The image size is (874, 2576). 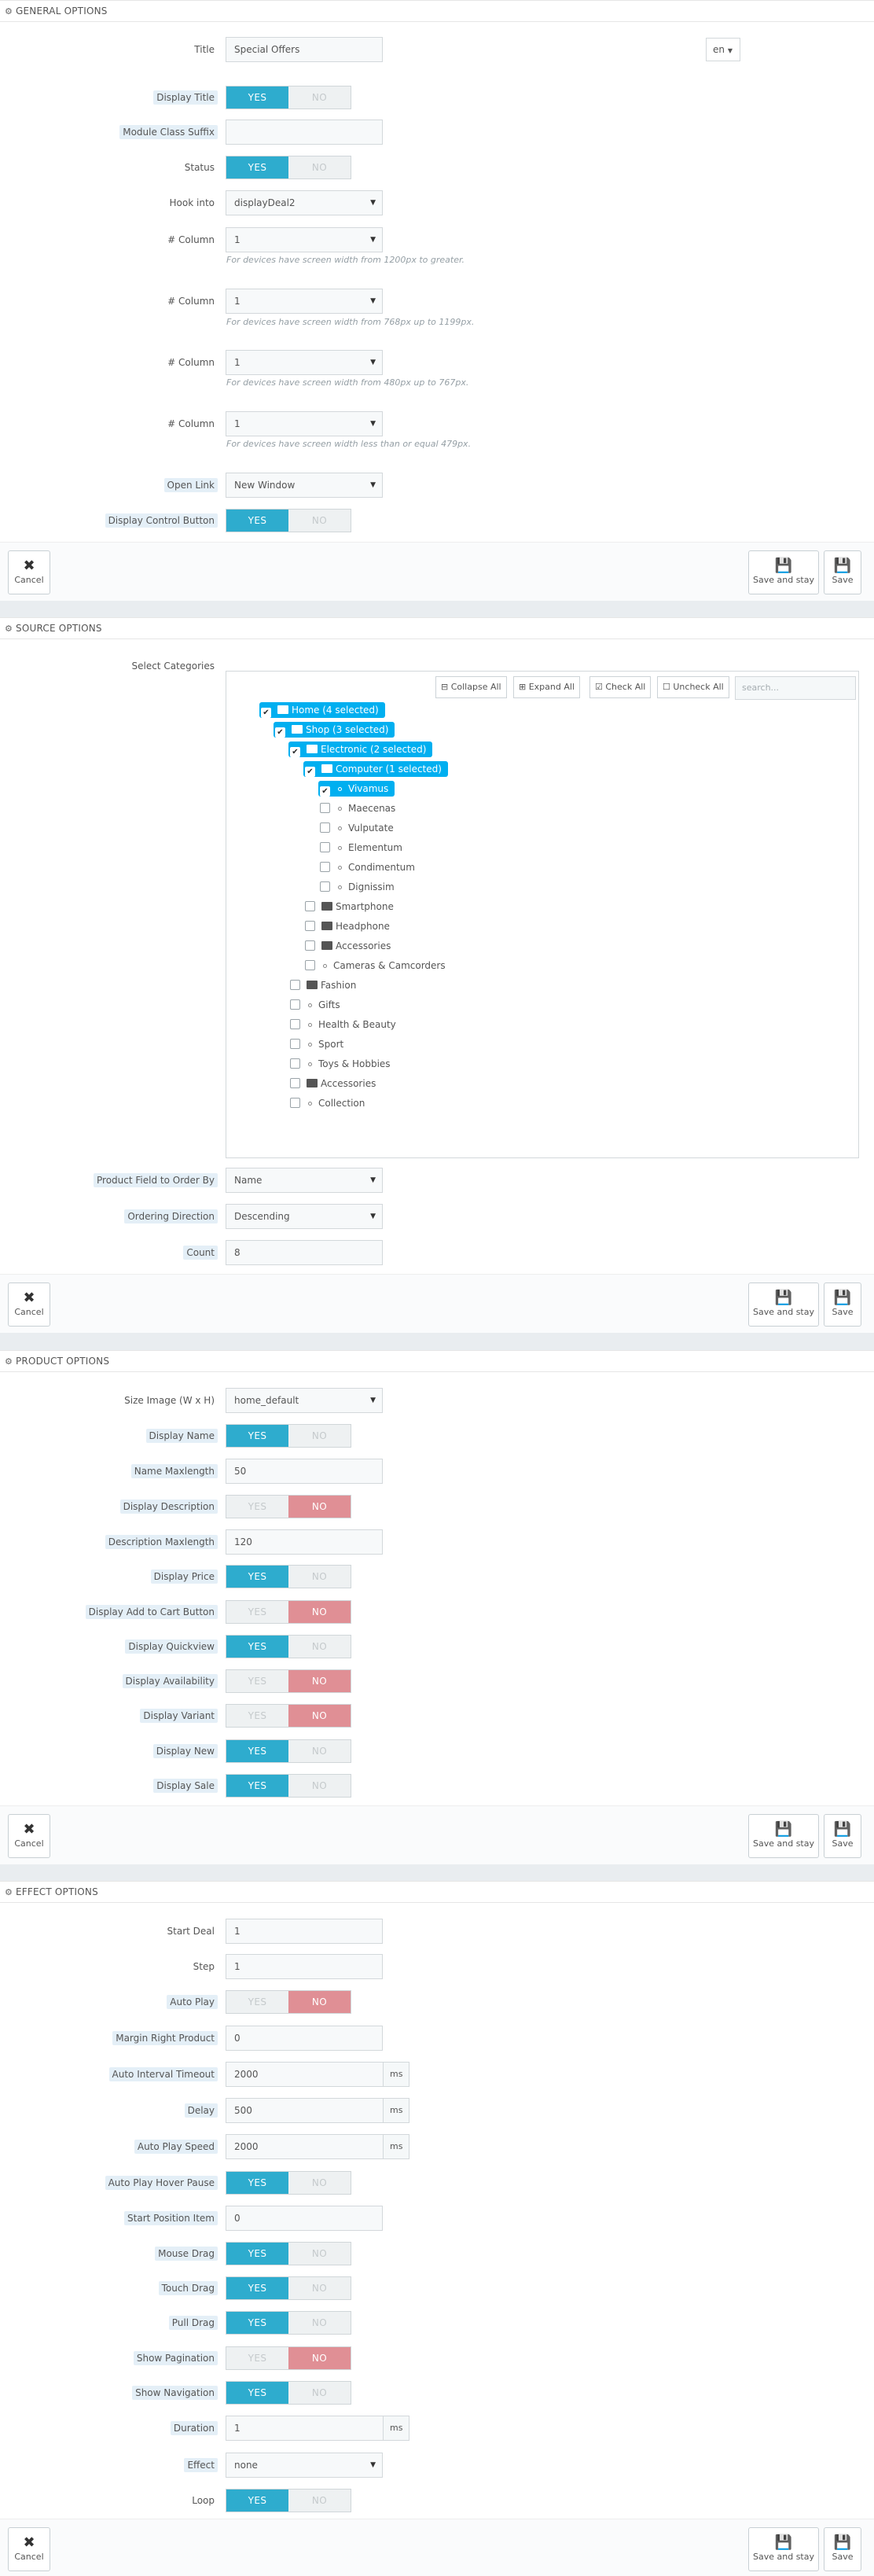 I want to click on step-input: 1, so click(x=304, y=1966).